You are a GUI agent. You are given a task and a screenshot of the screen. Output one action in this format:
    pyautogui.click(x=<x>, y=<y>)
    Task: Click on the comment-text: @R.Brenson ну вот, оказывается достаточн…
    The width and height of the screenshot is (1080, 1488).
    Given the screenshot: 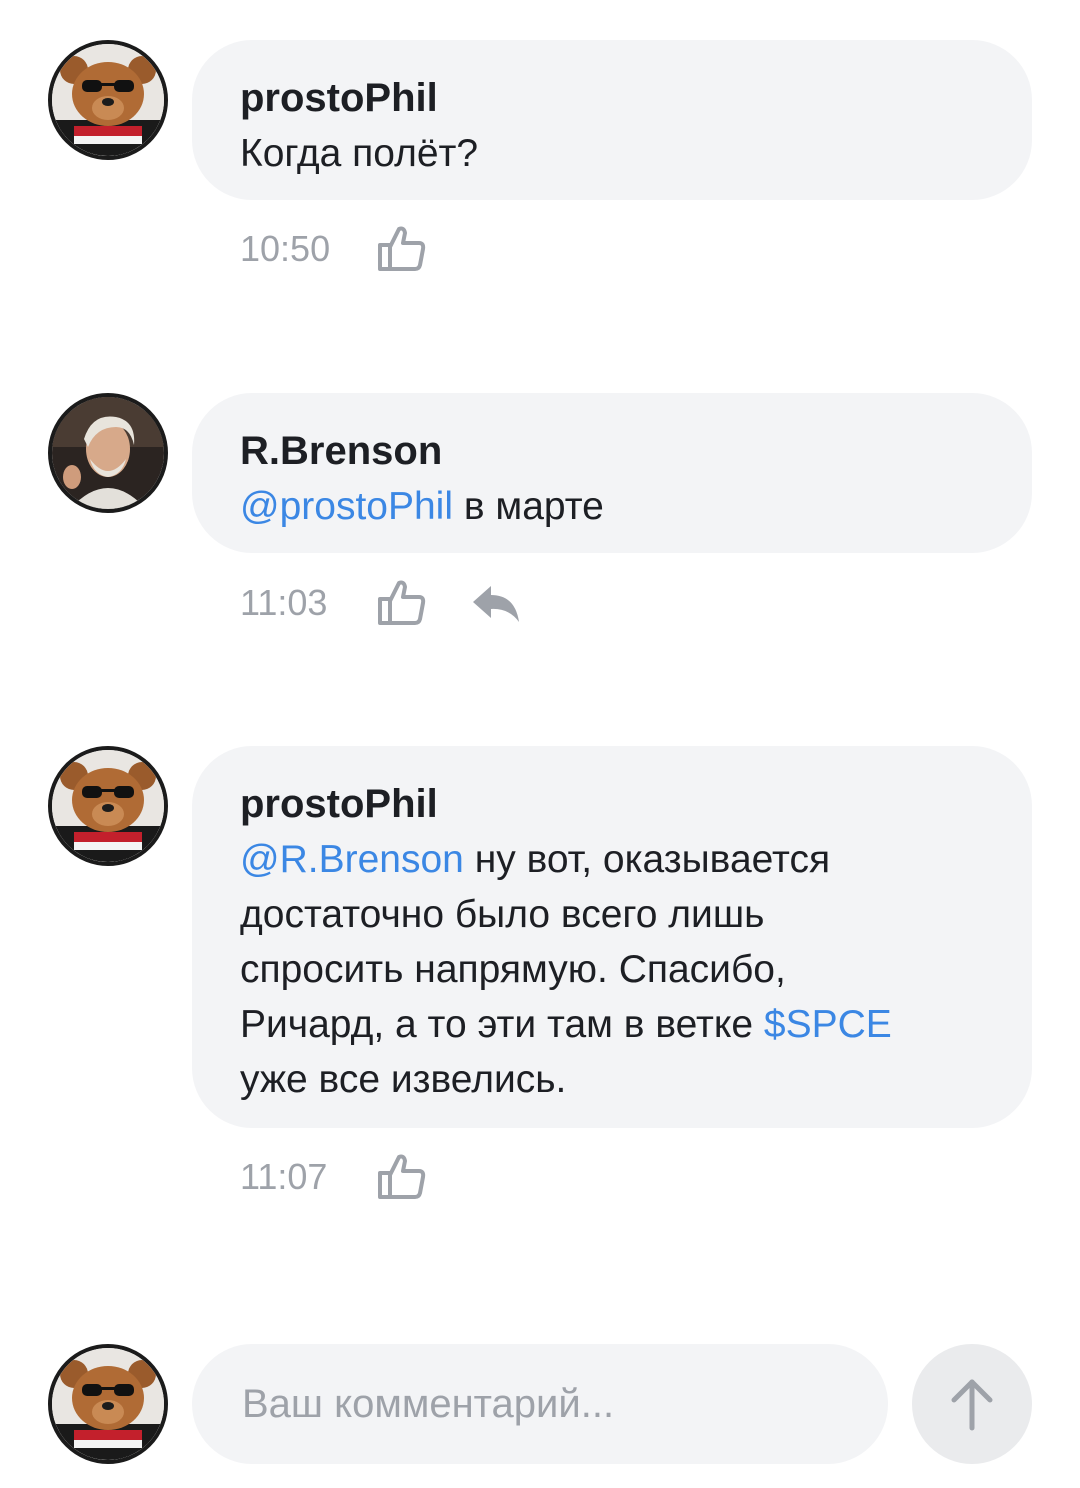 What is the action you would take?
    pyautogui.click(x=612, y=969)
    